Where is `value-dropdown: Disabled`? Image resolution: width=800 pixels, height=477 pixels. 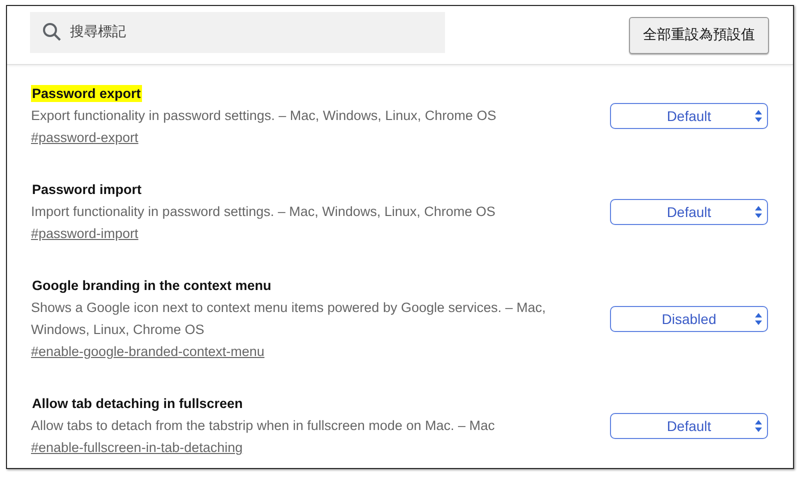
value-dropdown: Disabled is located at coordinates (689, 319).